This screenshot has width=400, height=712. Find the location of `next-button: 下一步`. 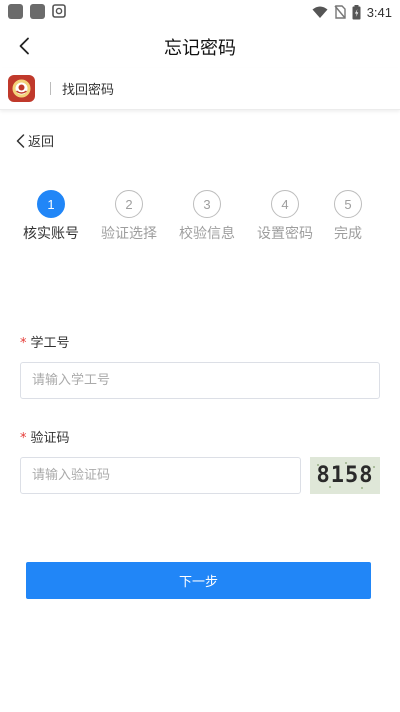

next-button: 下一步 is located at coordinates (198, 580).